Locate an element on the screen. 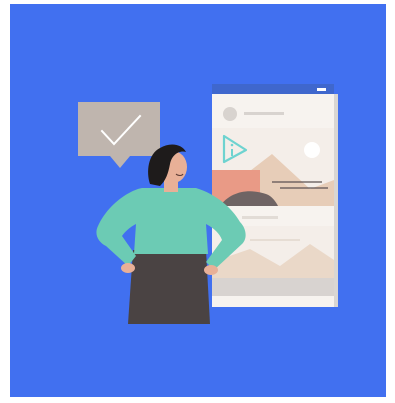  person-right-hand is located at coordinates (211, 270).